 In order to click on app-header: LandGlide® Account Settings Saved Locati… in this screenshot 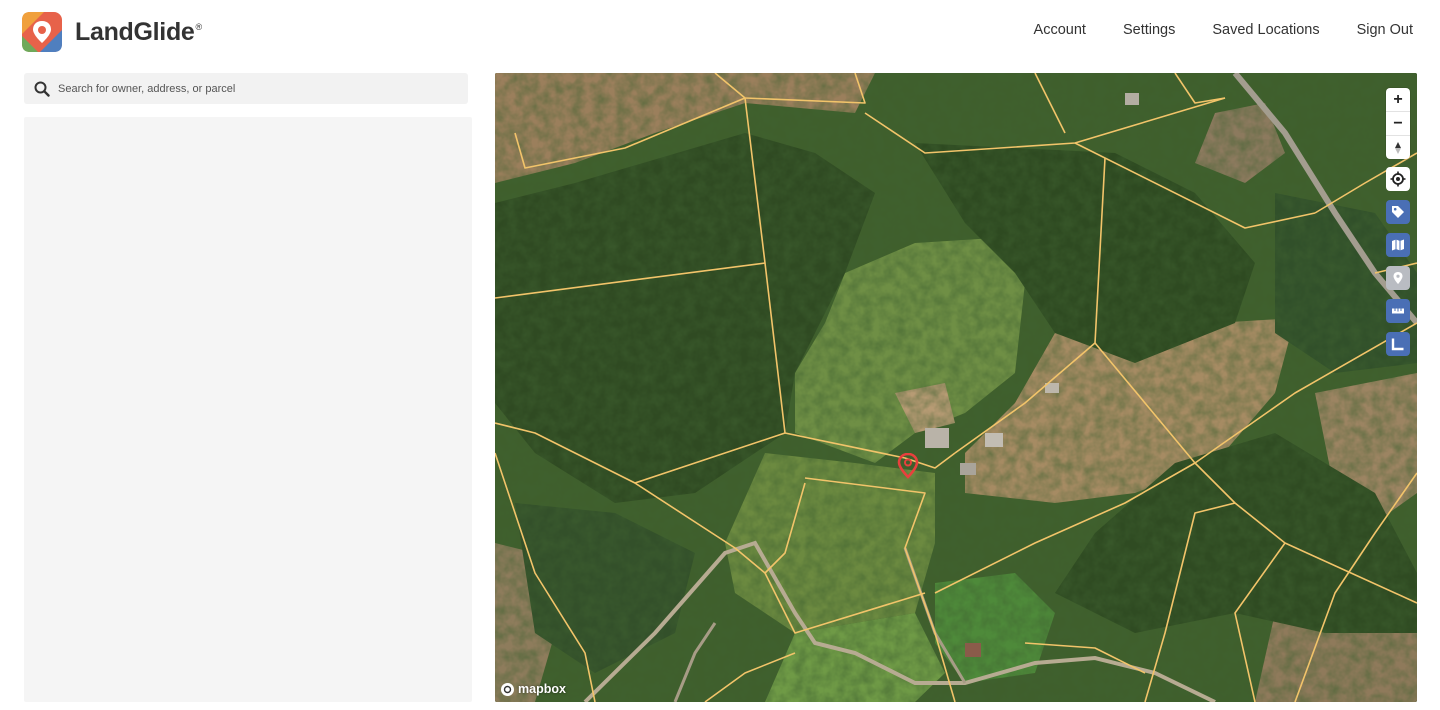, I will do `click(720, 31)`.